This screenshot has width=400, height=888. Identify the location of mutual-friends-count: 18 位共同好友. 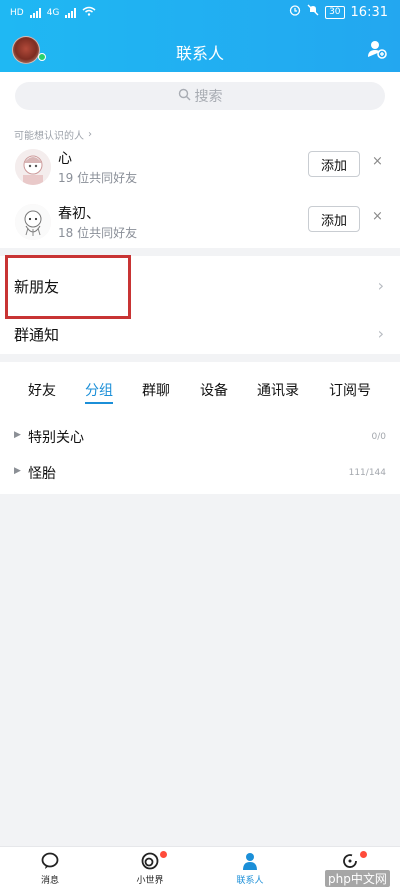
(98, 233).